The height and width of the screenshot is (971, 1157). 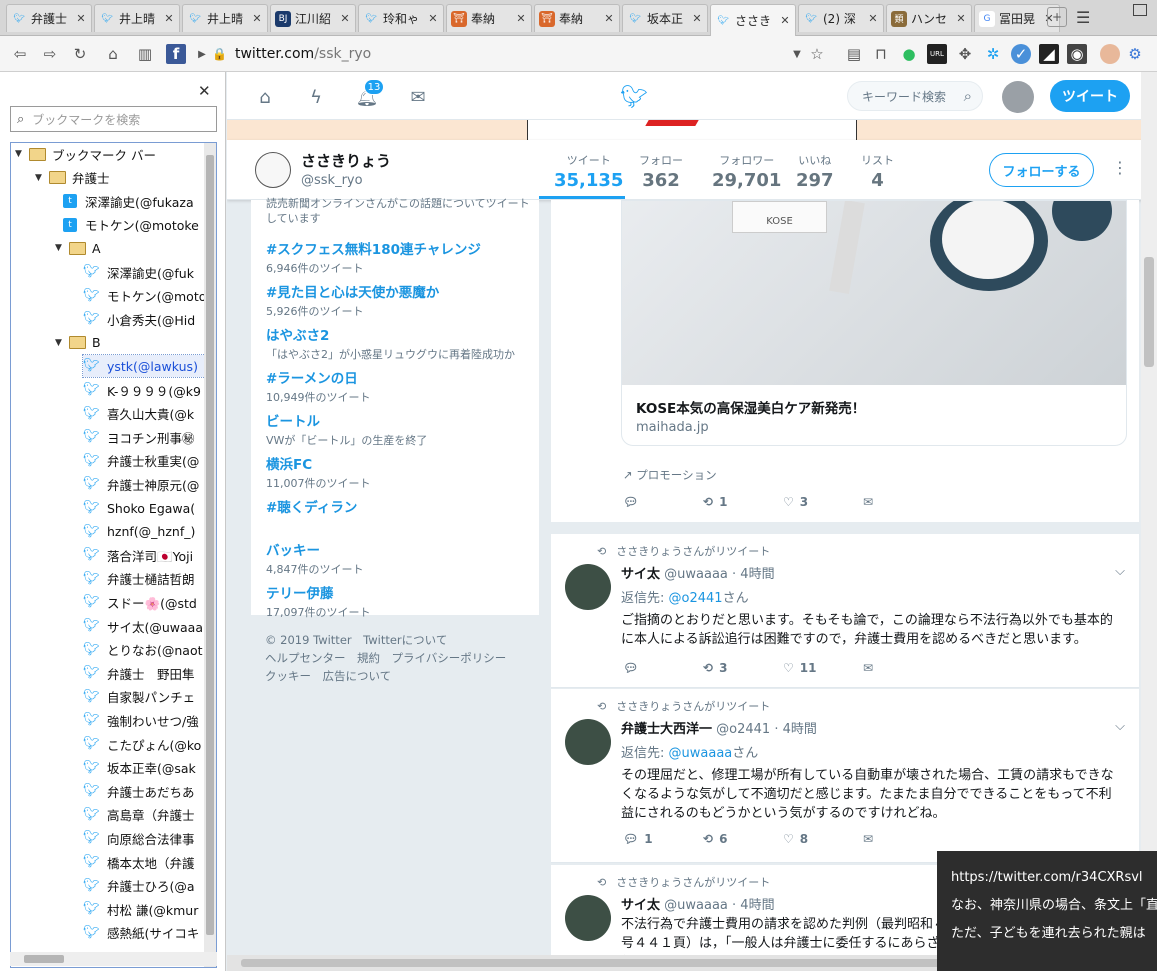 I want to click on promo-card: KOSE KOSE本気の高保湿美白ケア新発売！ maihada.jp, so click(x=874, y=323).